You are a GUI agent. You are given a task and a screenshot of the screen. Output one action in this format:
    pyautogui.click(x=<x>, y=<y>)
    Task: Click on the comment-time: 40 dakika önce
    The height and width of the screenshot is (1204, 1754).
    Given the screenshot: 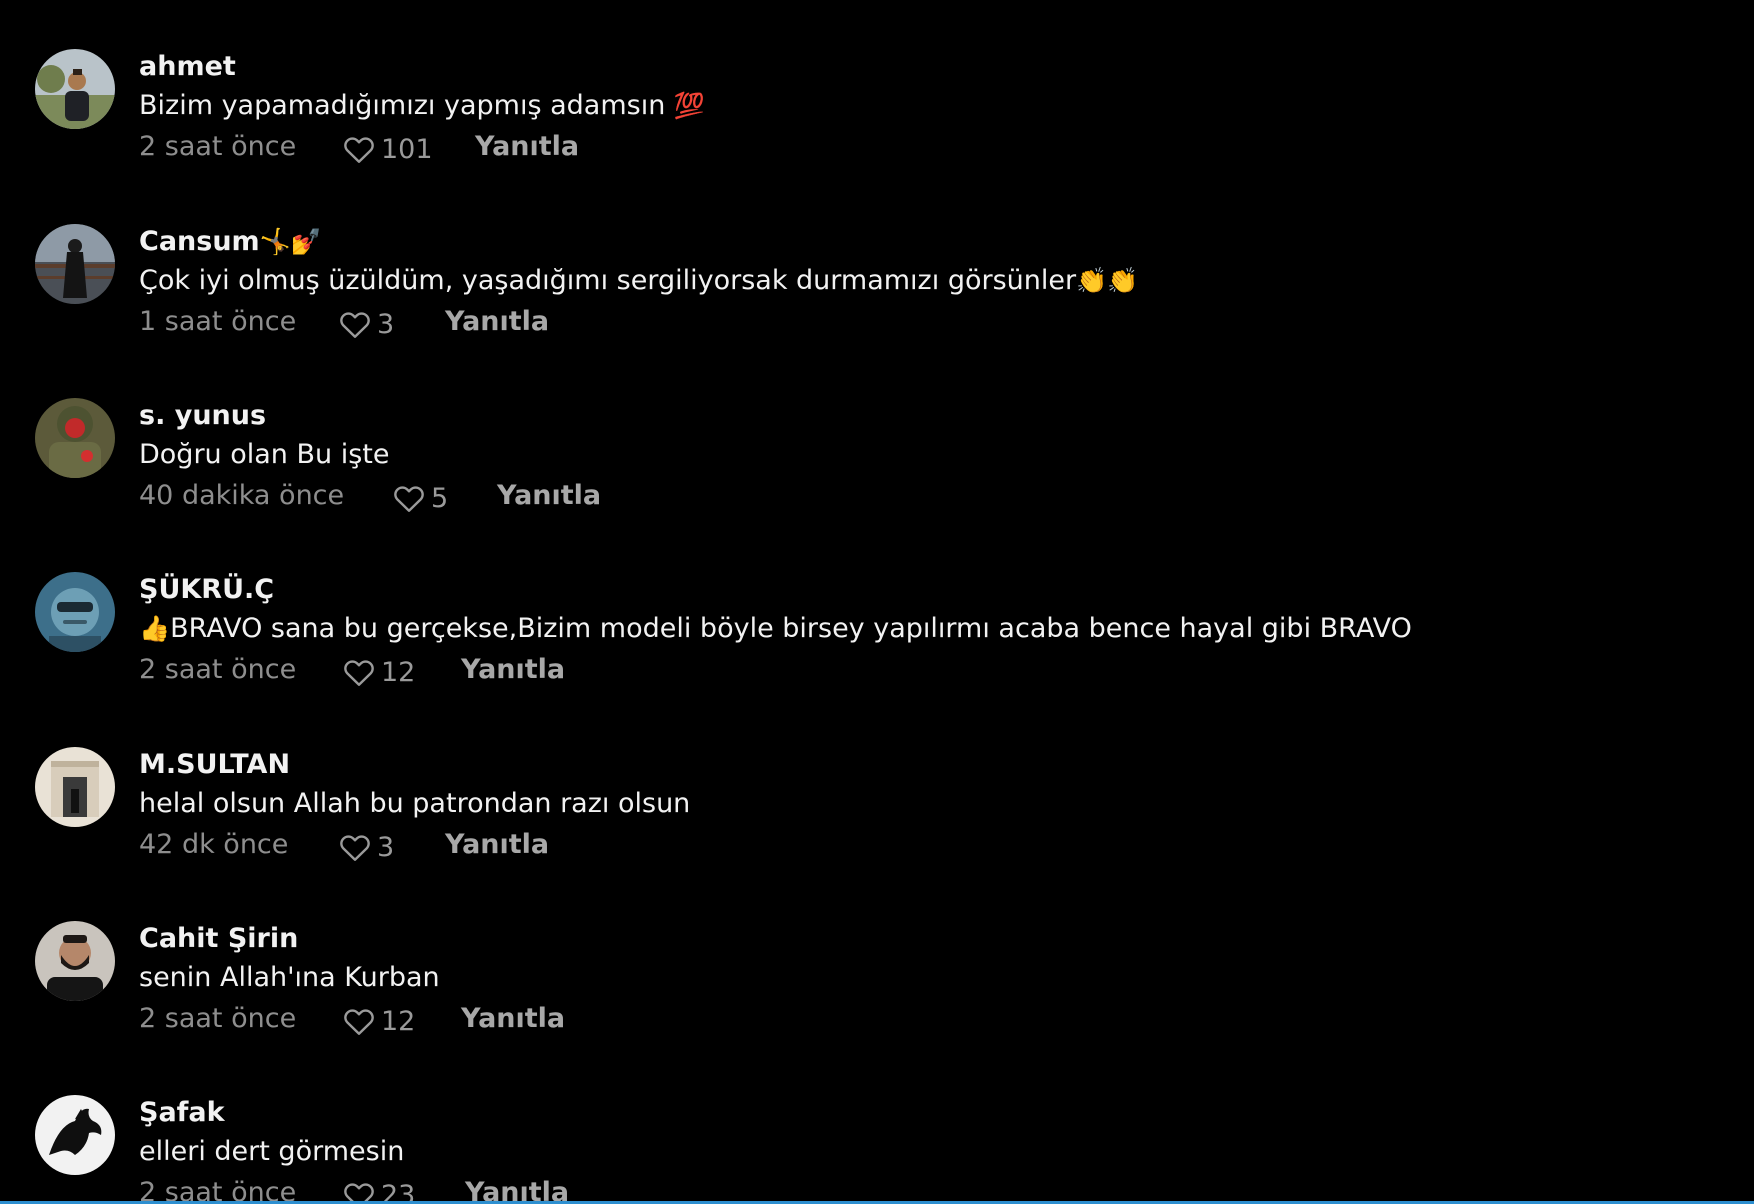 What is the action you would take?
    pyautogui.click(x=242, y=495)
    